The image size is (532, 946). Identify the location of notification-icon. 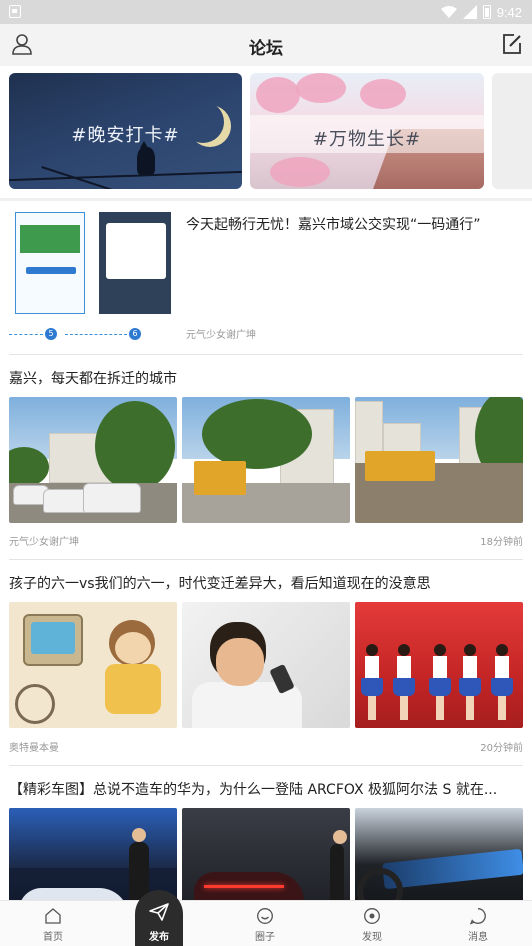
(15, 11).